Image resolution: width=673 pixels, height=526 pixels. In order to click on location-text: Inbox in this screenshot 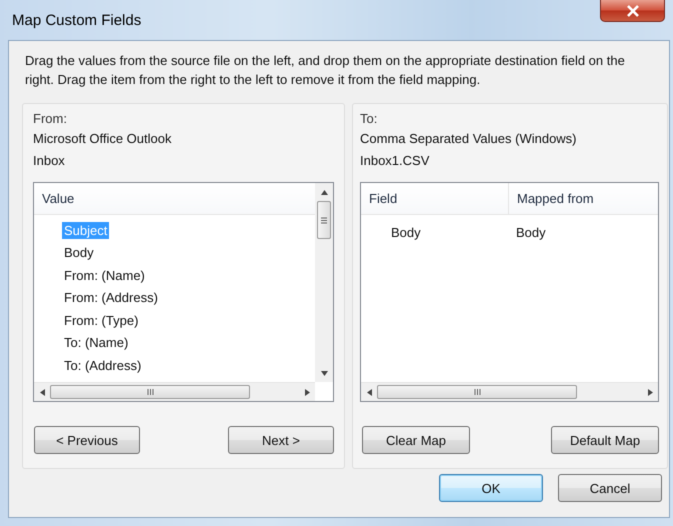, I will do `click(49, 161)`.